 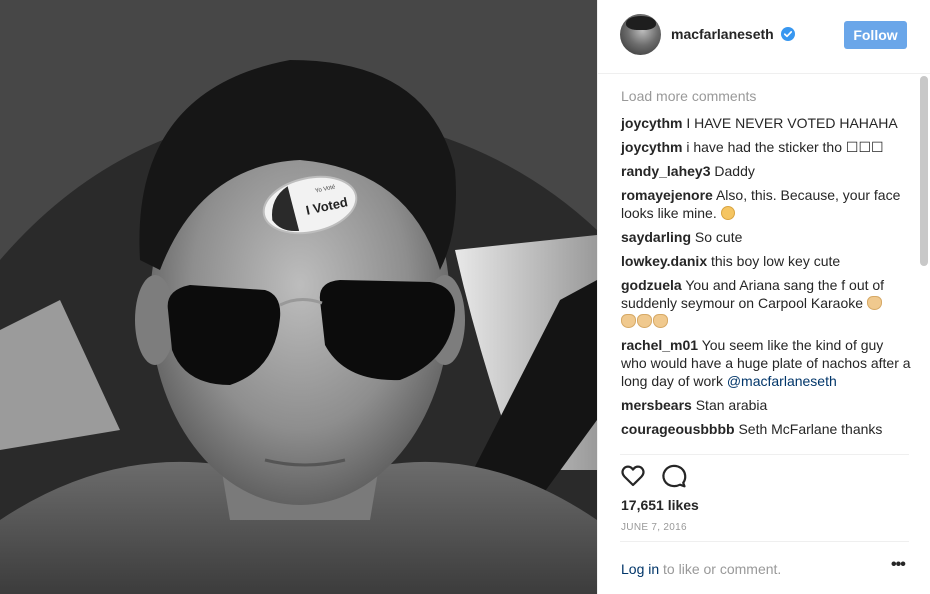 I want to click on comment: joycythm i have had the sticker tho ☐☐☐, so click(x=766, y=147).